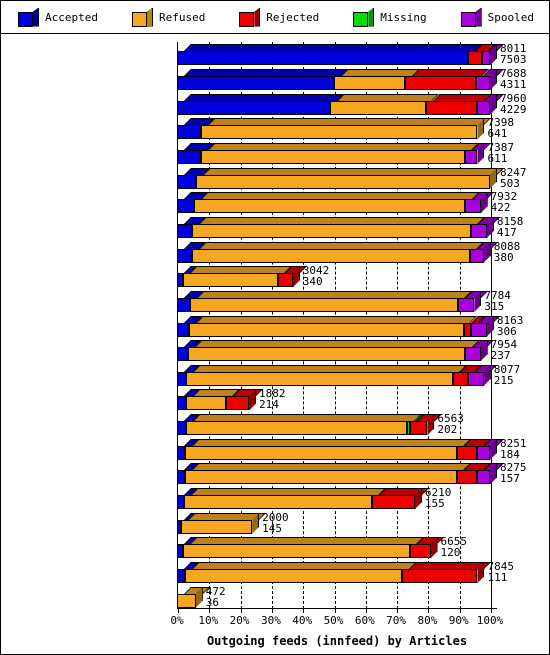 The image size is (550, 655). Describe the element at coordinates (333, 620) in the screenshot. I see `x-axis-tick-label: 50%` at that location.